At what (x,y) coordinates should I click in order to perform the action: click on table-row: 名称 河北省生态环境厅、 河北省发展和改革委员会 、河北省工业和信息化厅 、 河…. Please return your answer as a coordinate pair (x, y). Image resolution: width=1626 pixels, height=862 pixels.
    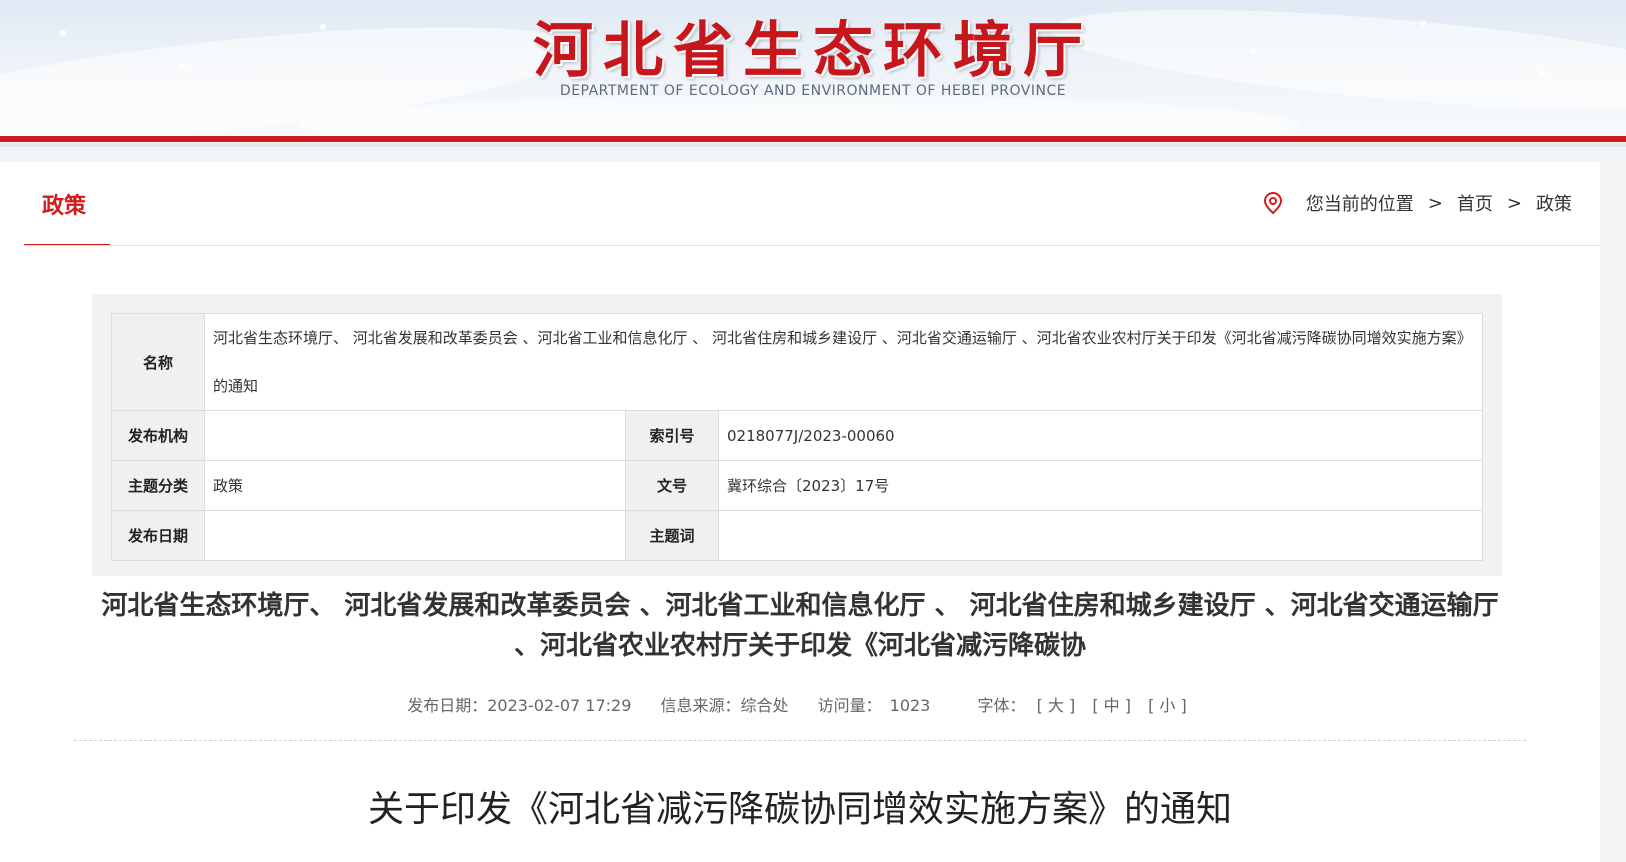
    Looking at the image, I should click on (797, 362).